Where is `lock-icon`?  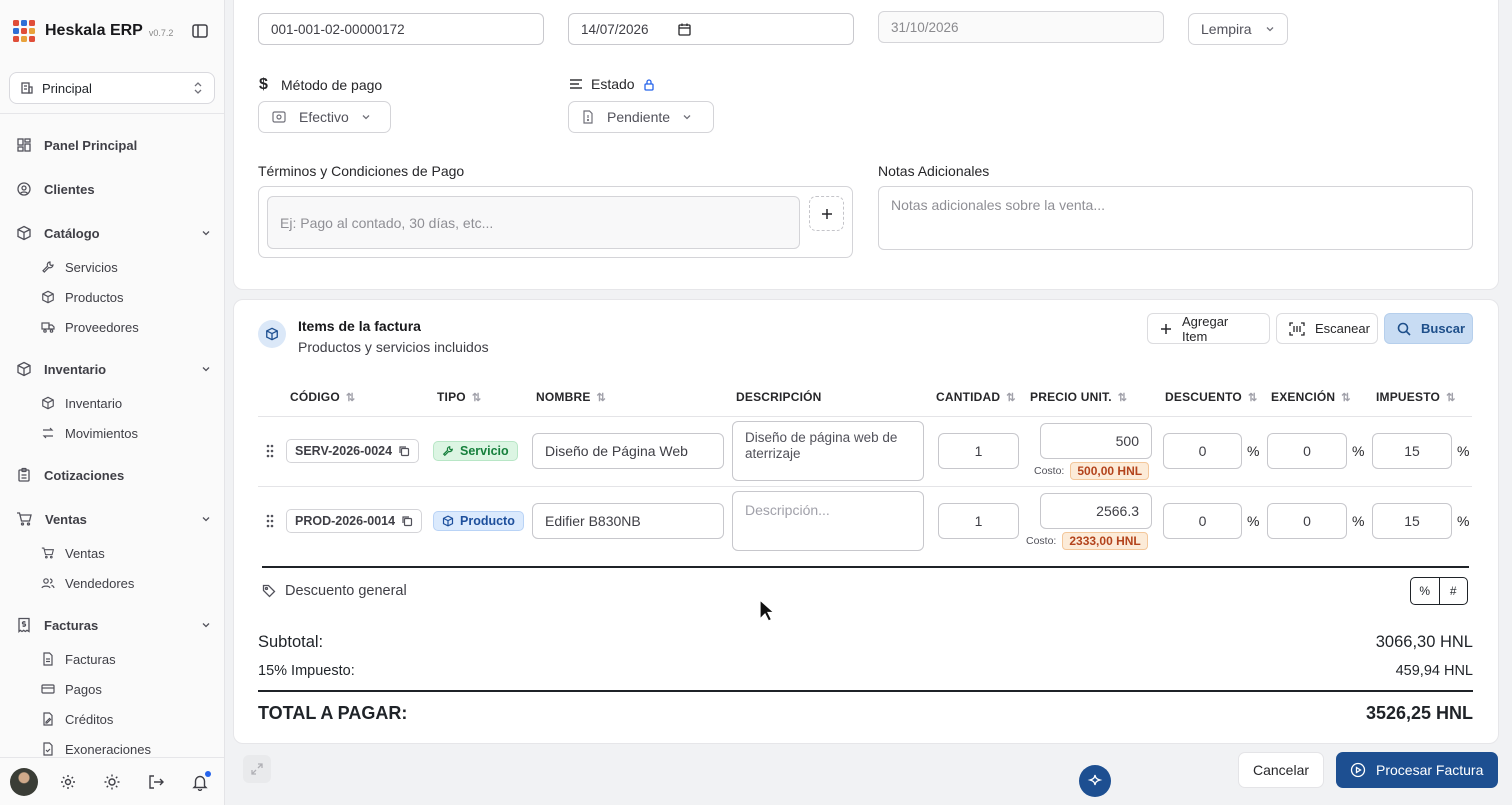
lock-icon is located at coordinates (649, 84).